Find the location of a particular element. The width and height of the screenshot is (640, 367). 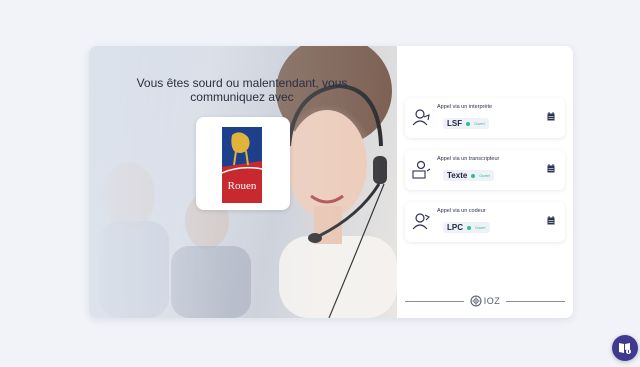

interpreter-icon is located at coordinates (421, 117).